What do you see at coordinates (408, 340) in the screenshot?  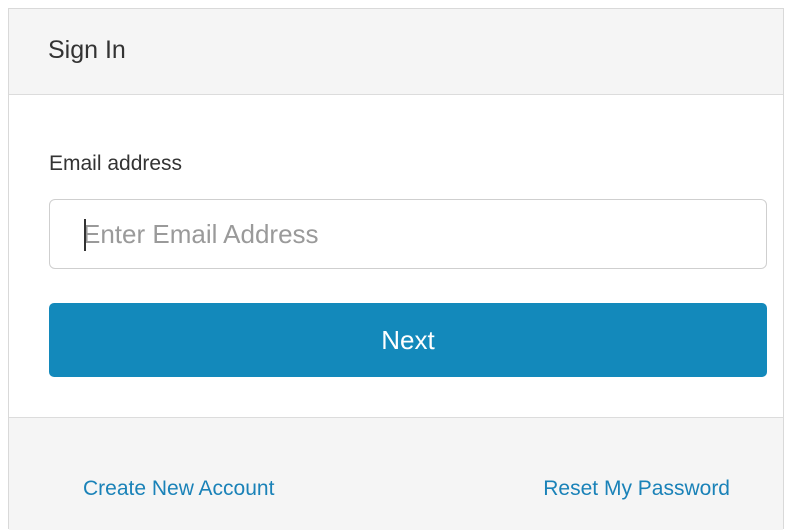 I see `next-button: Next` at bounding box center [408, 340].